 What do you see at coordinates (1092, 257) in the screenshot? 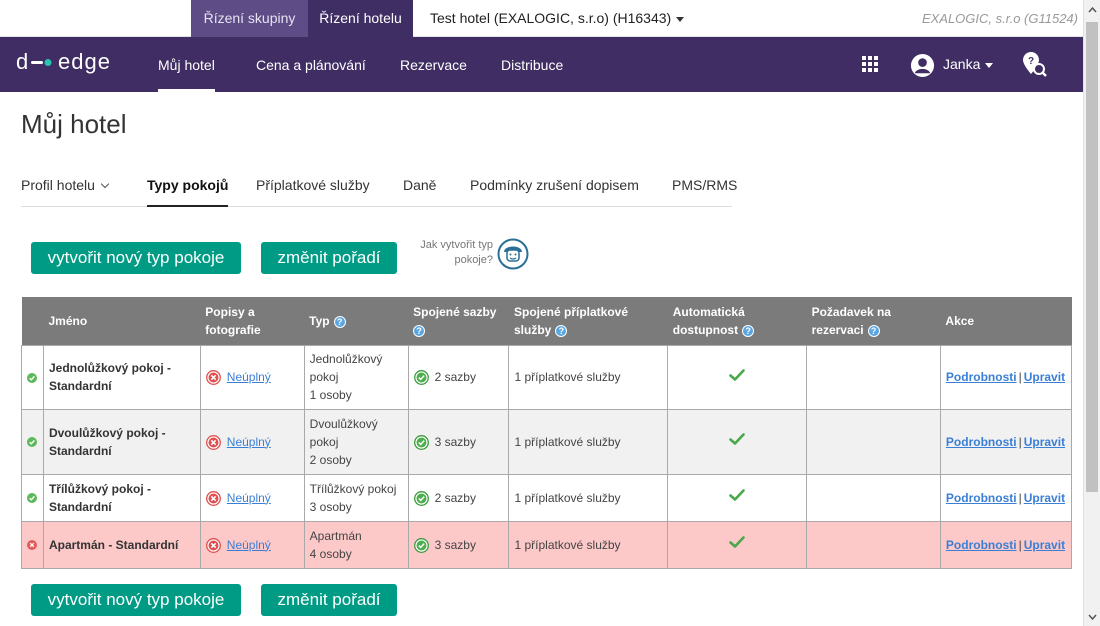
I see `scrollbar-thumb` at bounding box center [1092, 257].